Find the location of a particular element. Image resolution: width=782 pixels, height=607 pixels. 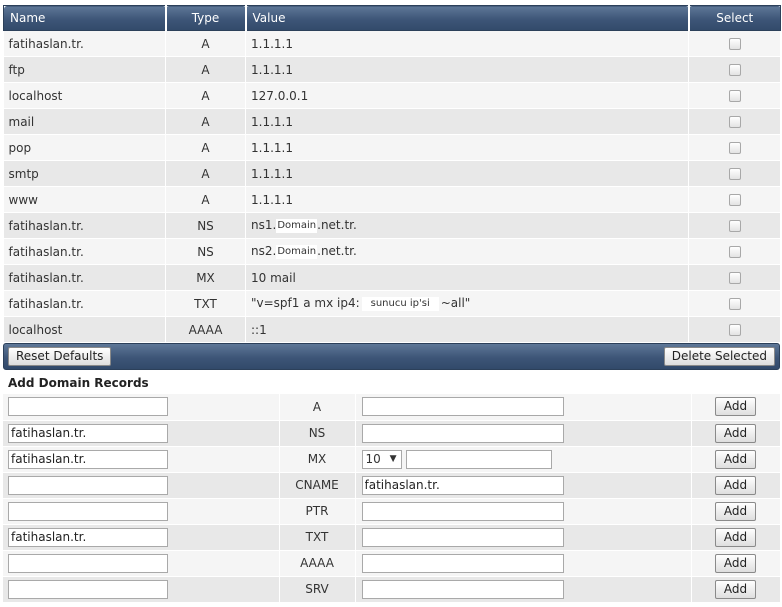

record-name: ftp is located at coordinates (84, 69).